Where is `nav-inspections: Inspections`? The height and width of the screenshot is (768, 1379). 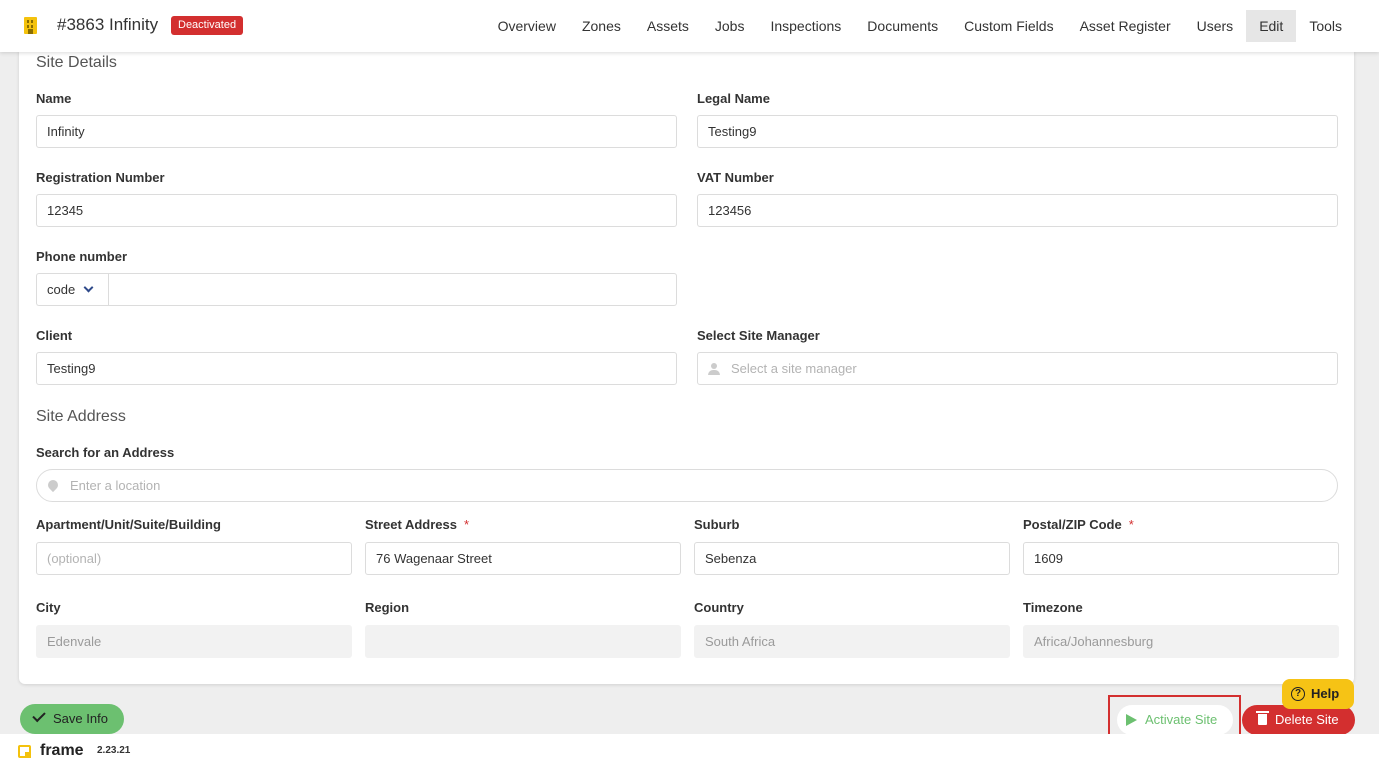
nav-inspections: Inspections is located at coordinates (805, 26).